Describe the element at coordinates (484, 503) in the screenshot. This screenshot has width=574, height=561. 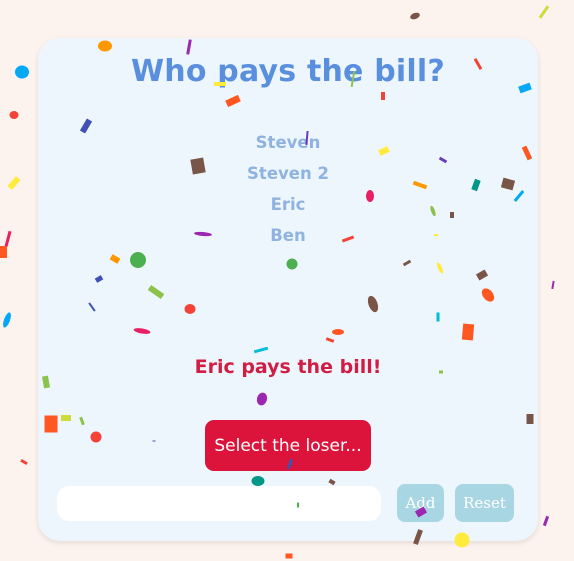
I see `reset-button: Reset` at that location.